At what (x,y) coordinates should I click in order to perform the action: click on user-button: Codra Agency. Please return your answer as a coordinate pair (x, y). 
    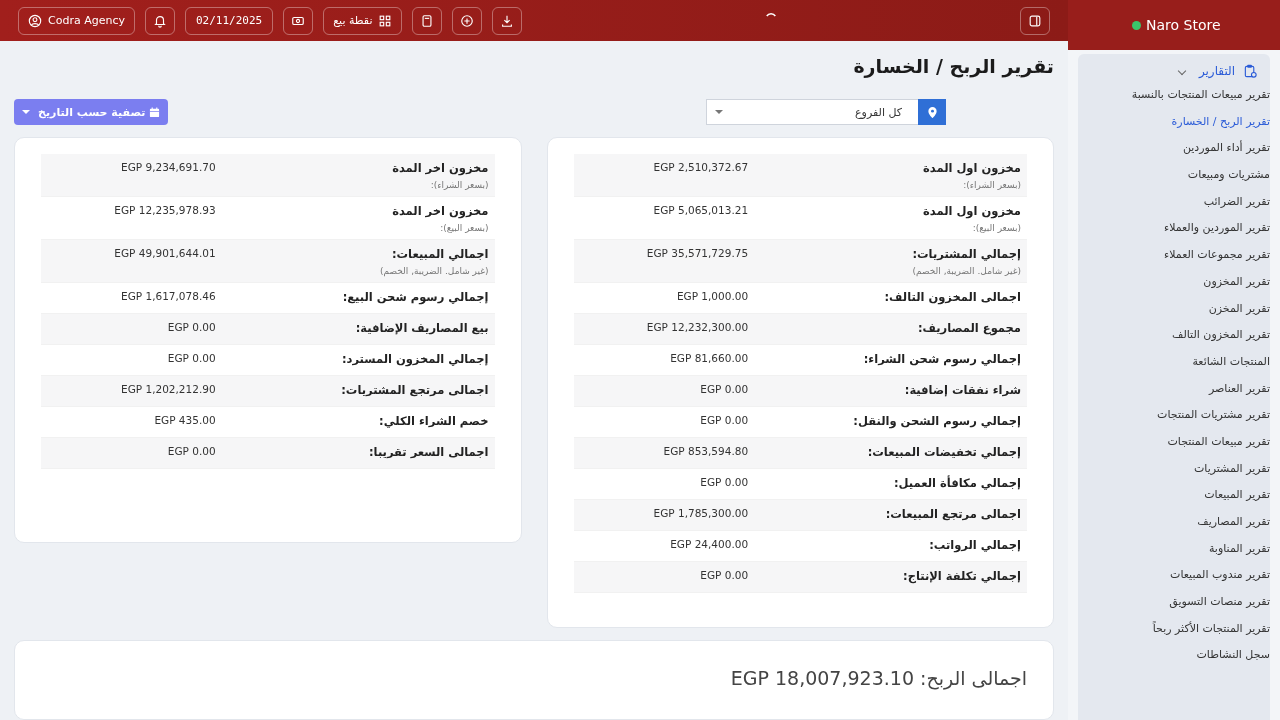
    Looking at the image, I should click on (76, 20).